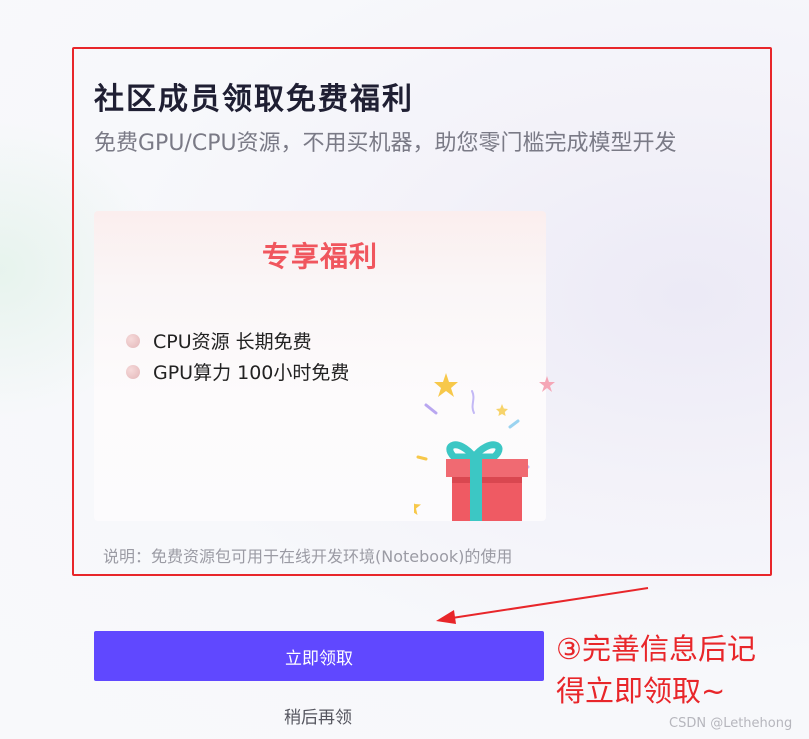  Describe the element at coordinates (232, 342) in the screenshot. I see `benefit-item-label: CPU资源 长期免费` at that location.